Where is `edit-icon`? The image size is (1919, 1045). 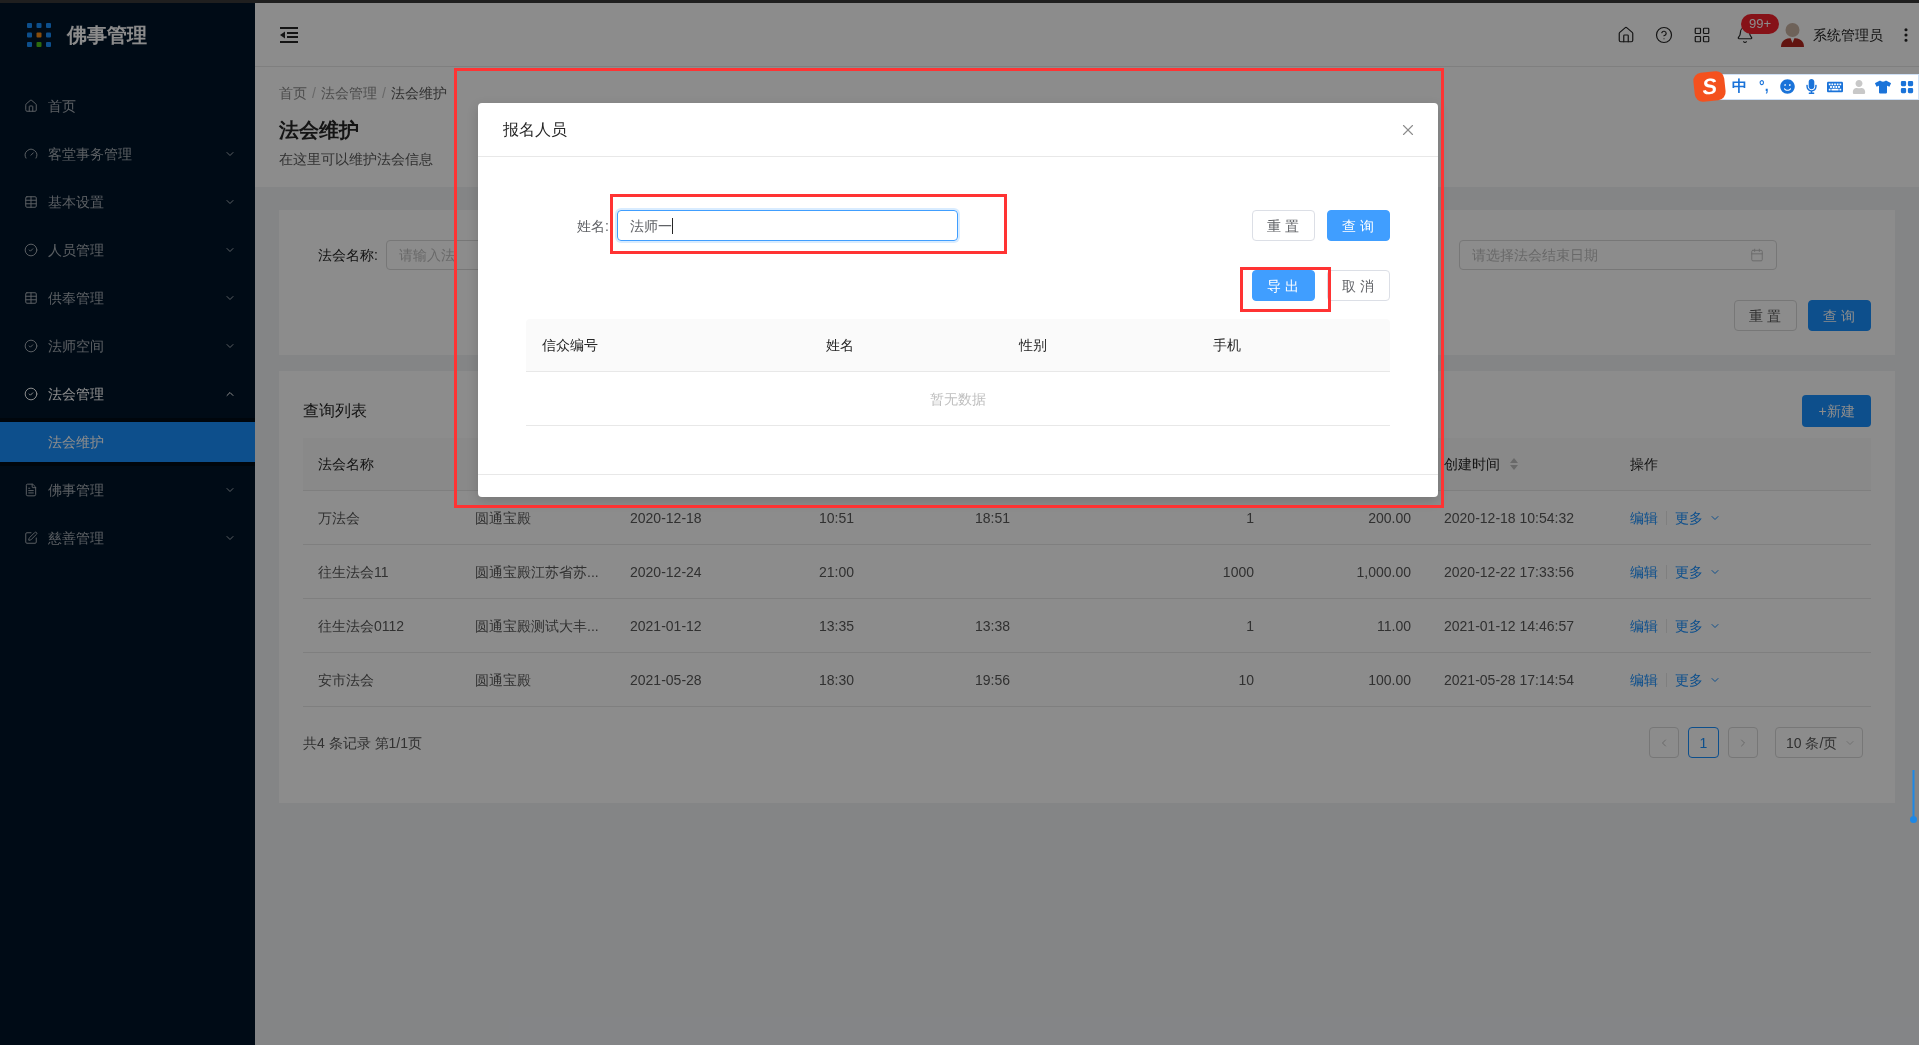 edit-icon is located at coordinates (31, 538).